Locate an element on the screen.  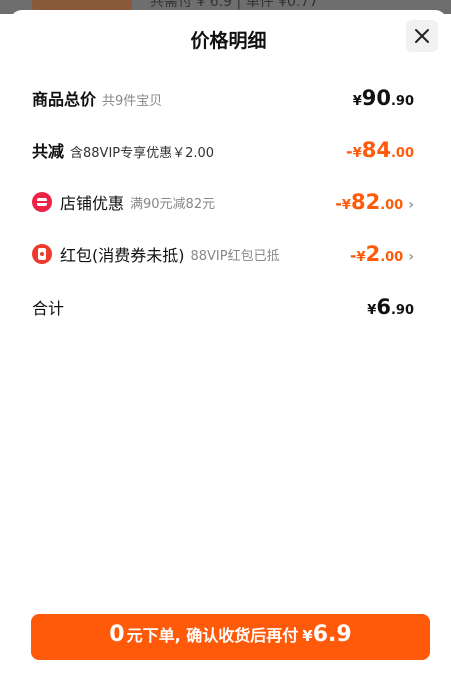
cta-text: 元下单, 确认收货后再付 is located at coordinates (212, 635).